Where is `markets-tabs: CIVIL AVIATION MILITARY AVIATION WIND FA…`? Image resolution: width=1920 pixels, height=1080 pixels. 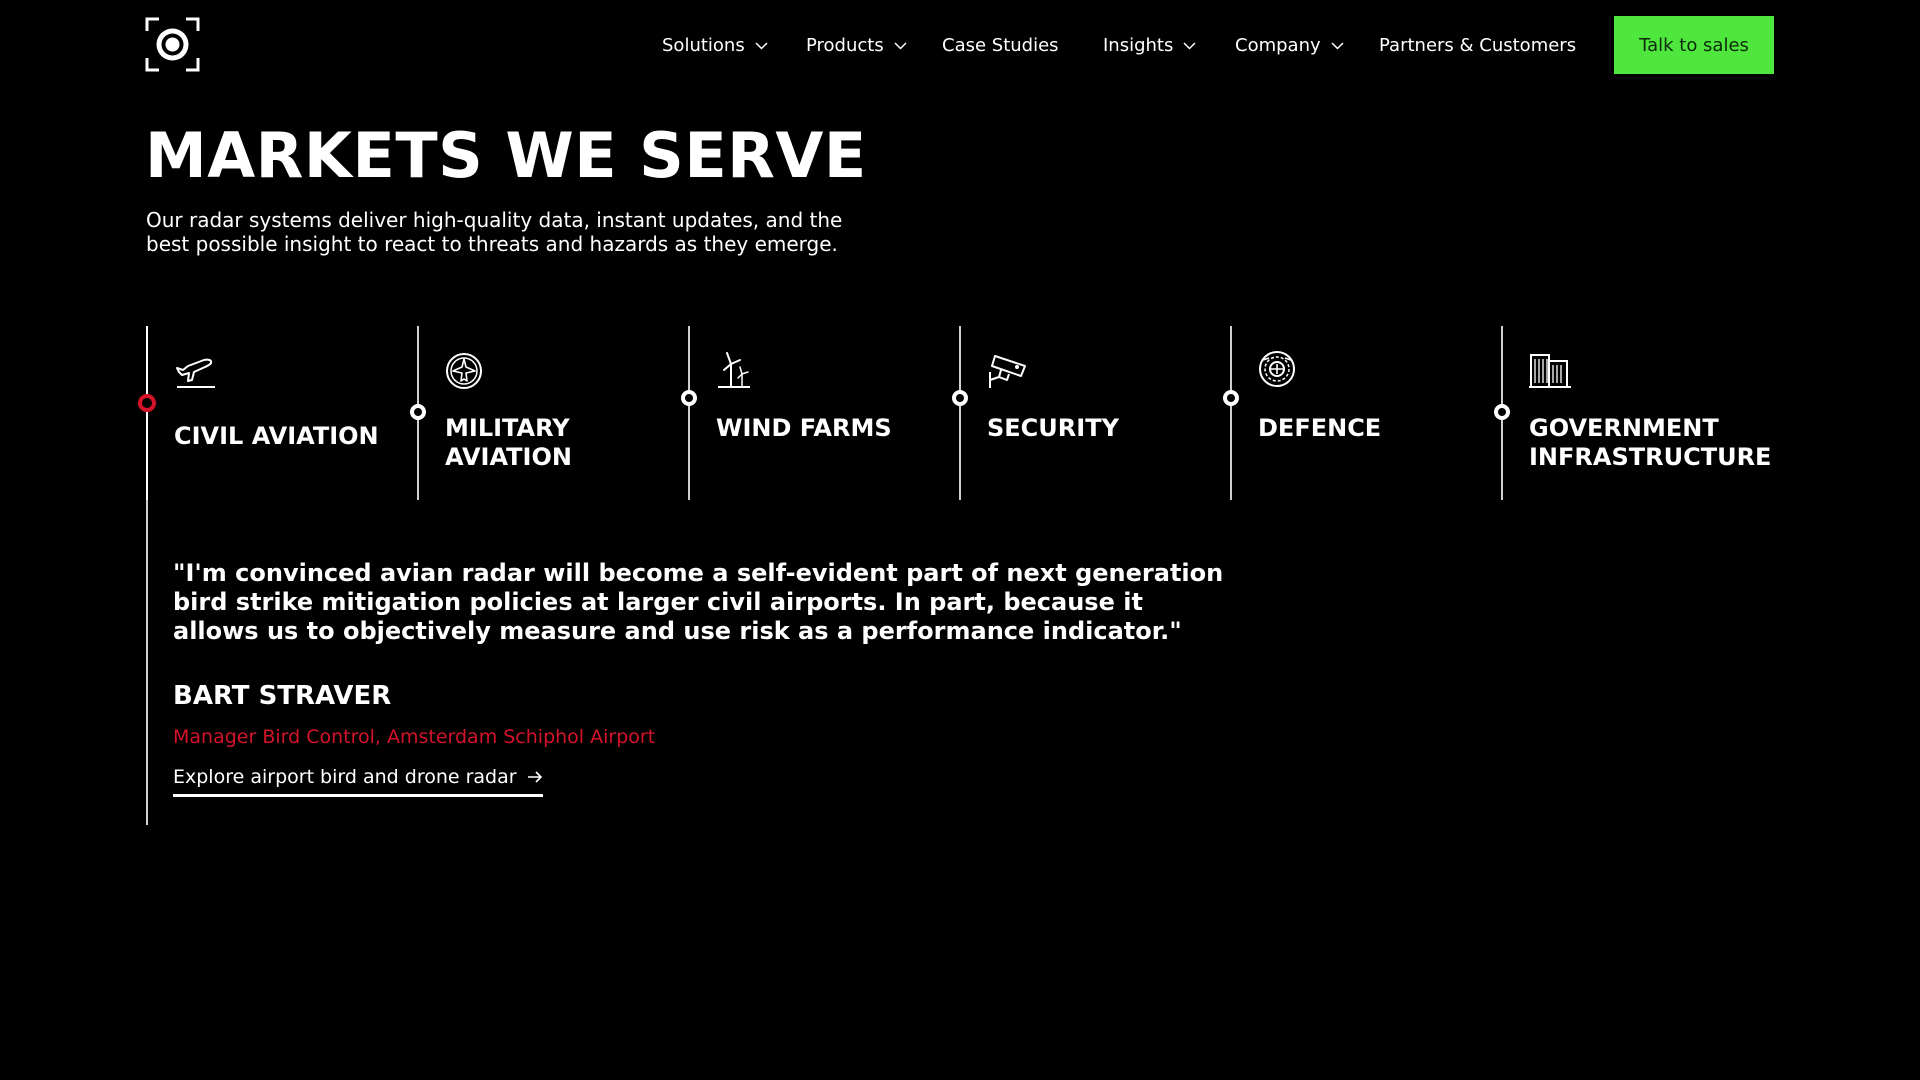 markets-tabs: CIVIL AVIATION MILITARY AVIATION WIND FA… is located at coordinates (956, 413).